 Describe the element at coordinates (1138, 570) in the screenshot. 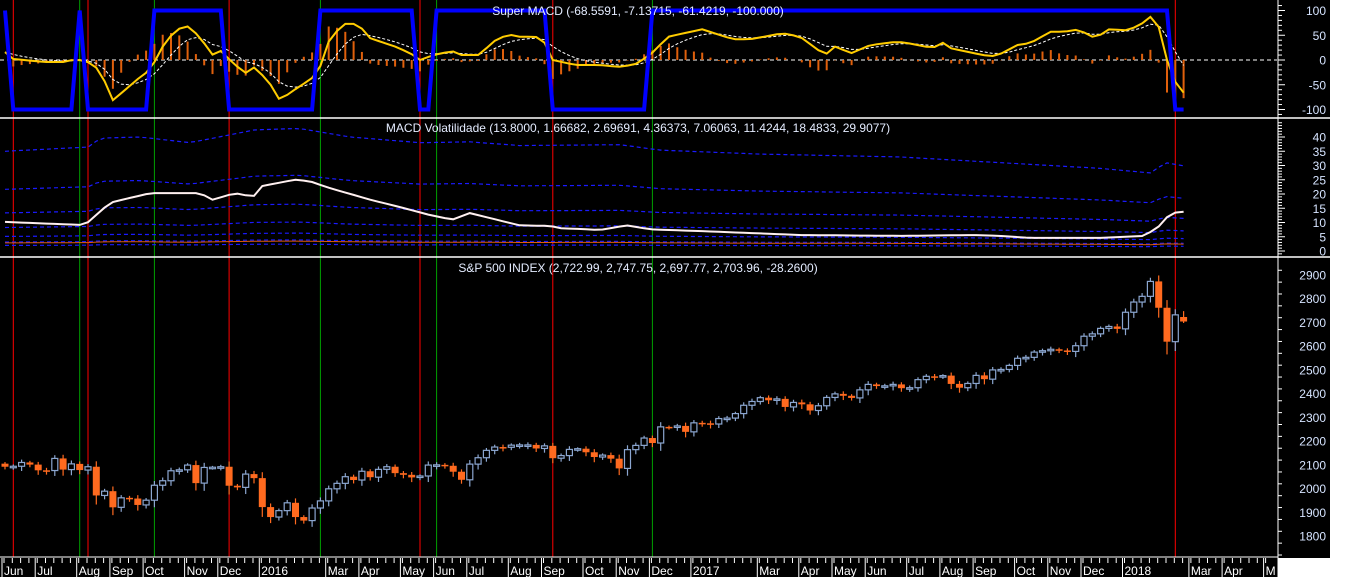

I see `month-label: 2018` at that location.